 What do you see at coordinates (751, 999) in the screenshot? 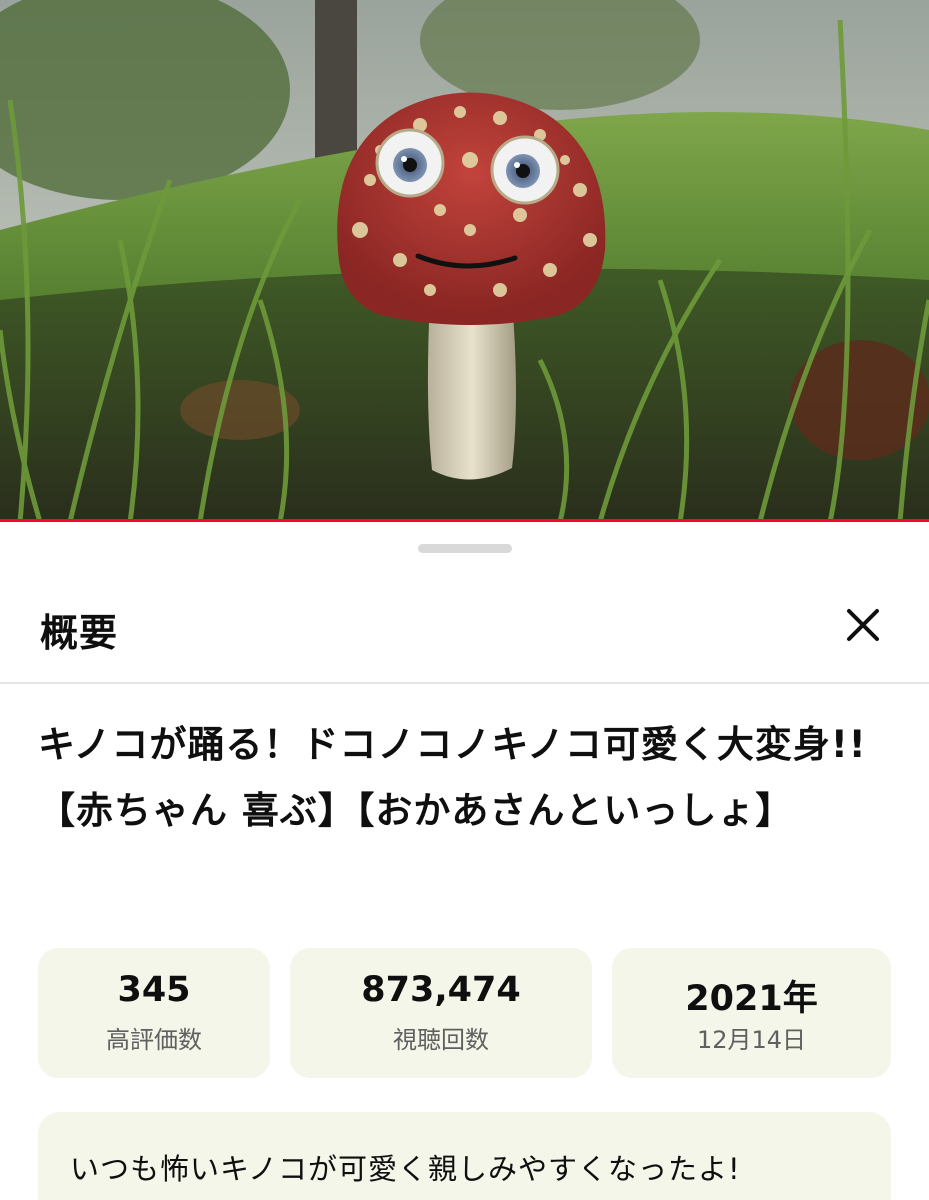
I see `publish-year: 2021年` at bounding box center [751, 999].